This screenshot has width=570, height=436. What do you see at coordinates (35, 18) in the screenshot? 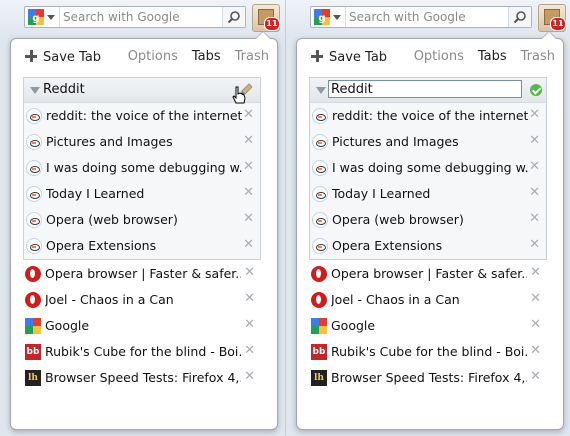
I see `svg-text: g` at bounding box center [35, 18].